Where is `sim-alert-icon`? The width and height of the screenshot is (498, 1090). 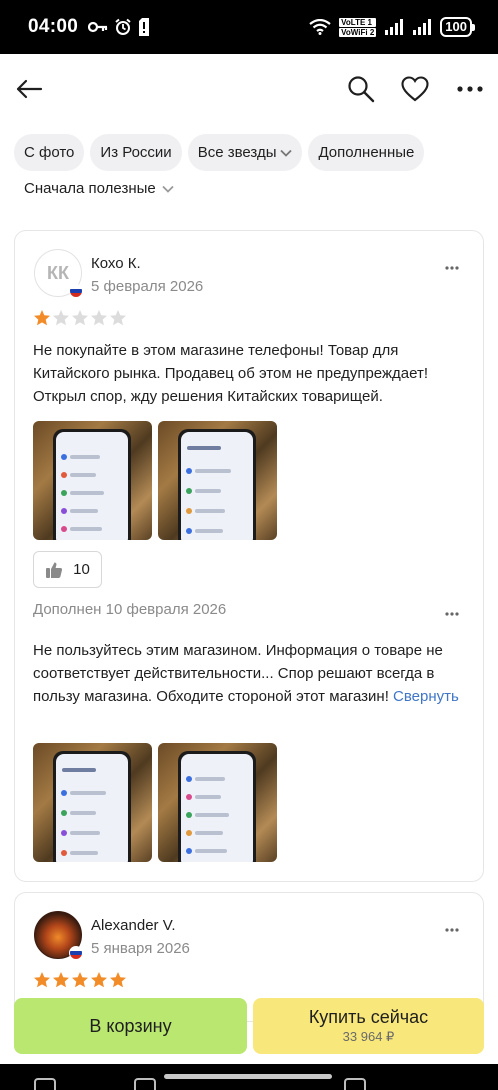 sim-alert-icon is located at coordinates (144, 27).